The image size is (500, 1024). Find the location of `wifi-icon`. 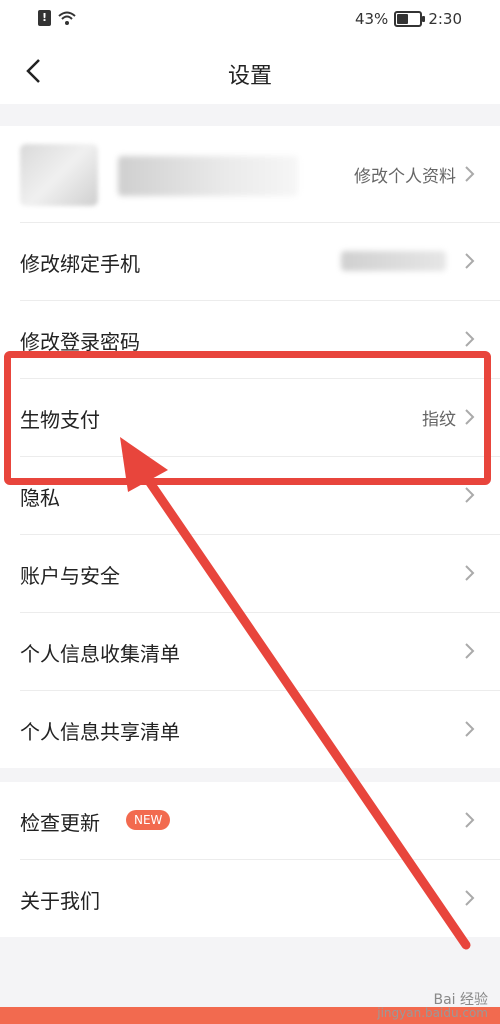

wifi-icon is located at coordinates (67, 18).